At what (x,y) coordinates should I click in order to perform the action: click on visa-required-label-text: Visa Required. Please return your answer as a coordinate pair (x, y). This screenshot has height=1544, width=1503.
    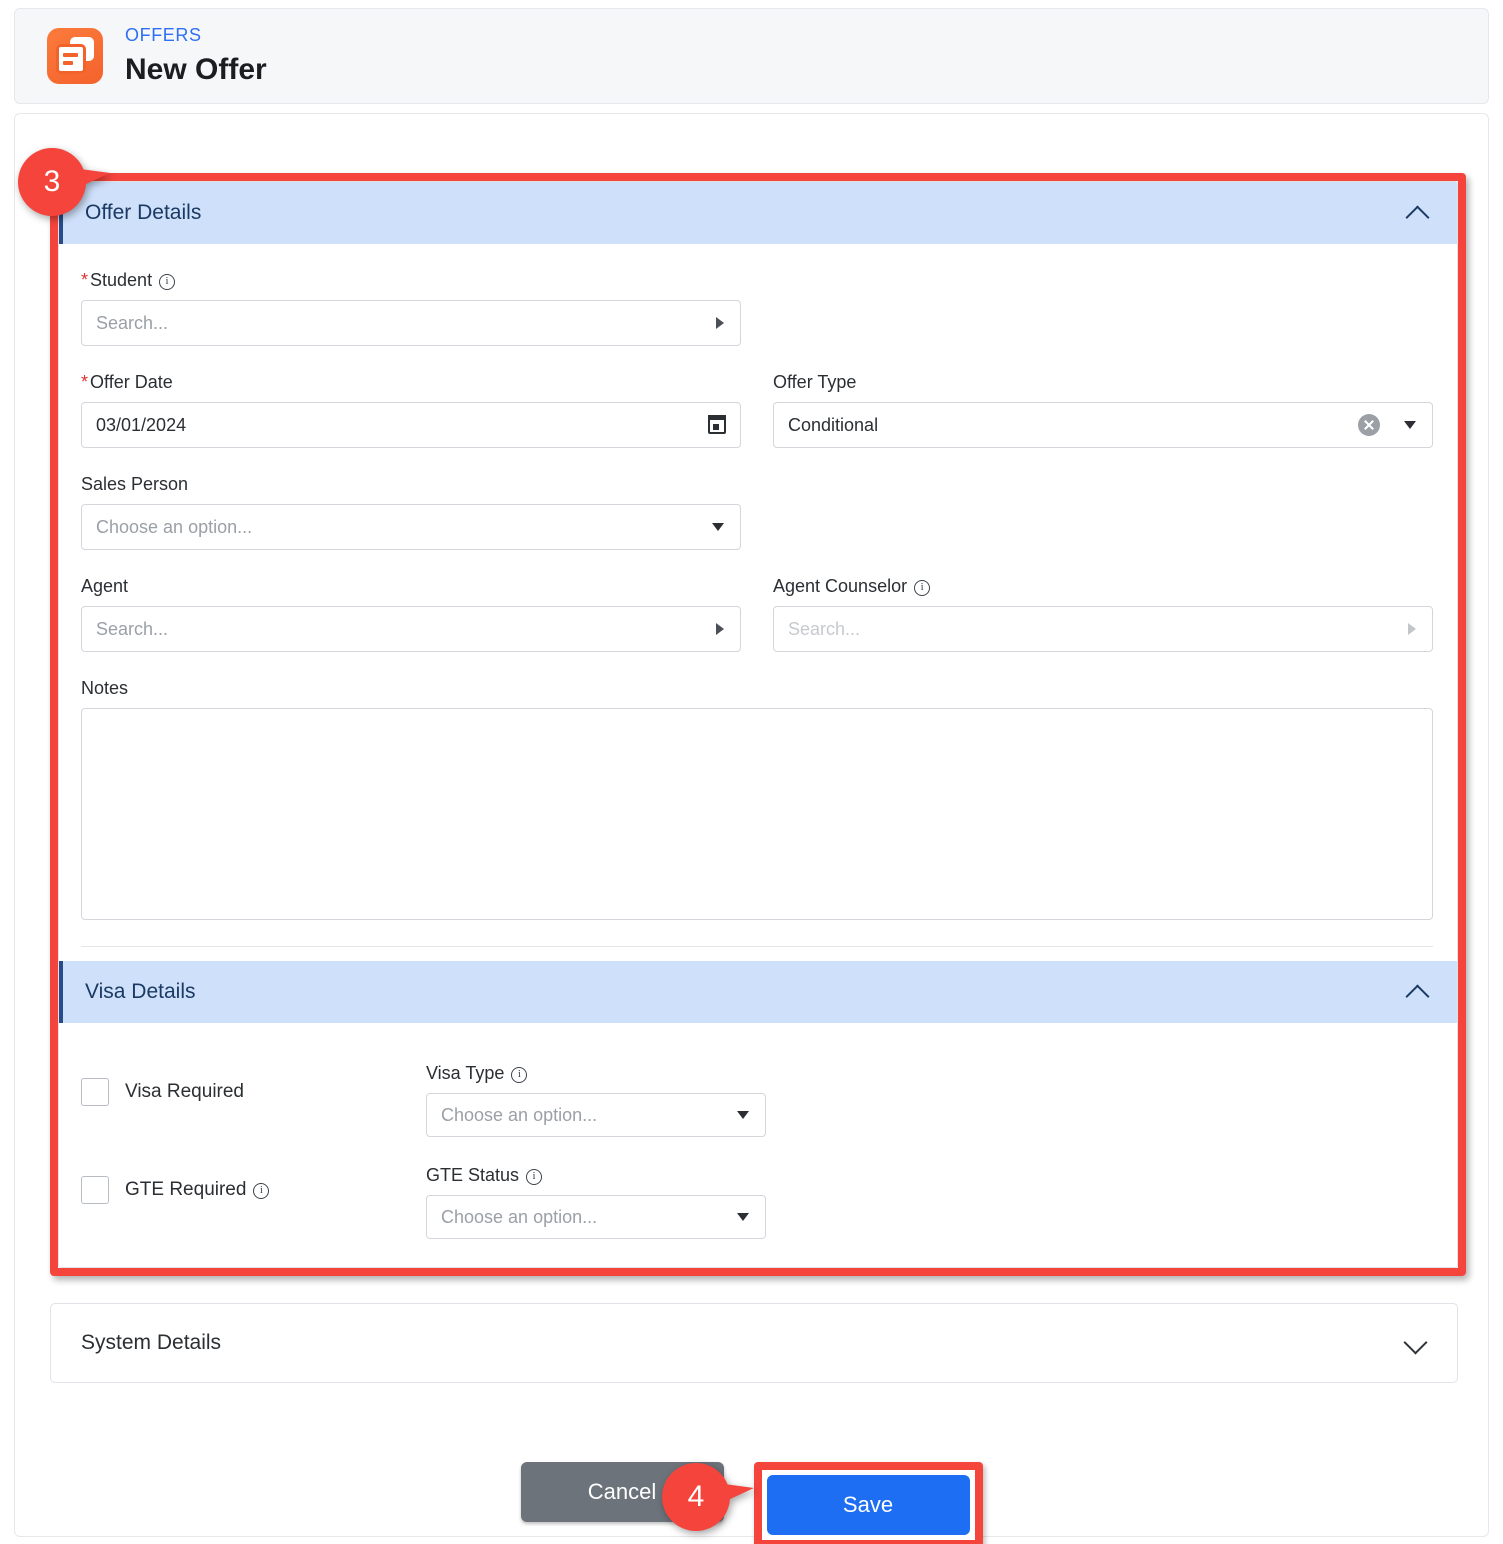
    Looking at the image, I should click on (185, 1091).